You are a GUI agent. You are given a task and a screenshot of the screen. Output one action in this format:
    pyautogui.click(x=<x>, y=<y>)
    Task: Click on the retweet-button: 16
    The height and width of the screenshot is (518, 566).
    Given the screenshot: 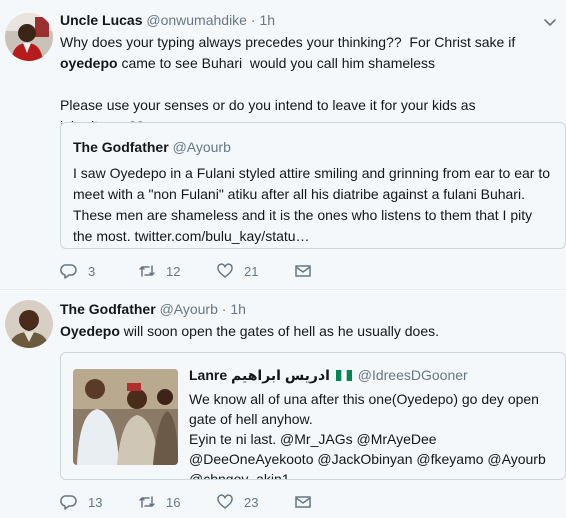 What is the action you would take?
    pyautogui.click(x=177, y=502)
    